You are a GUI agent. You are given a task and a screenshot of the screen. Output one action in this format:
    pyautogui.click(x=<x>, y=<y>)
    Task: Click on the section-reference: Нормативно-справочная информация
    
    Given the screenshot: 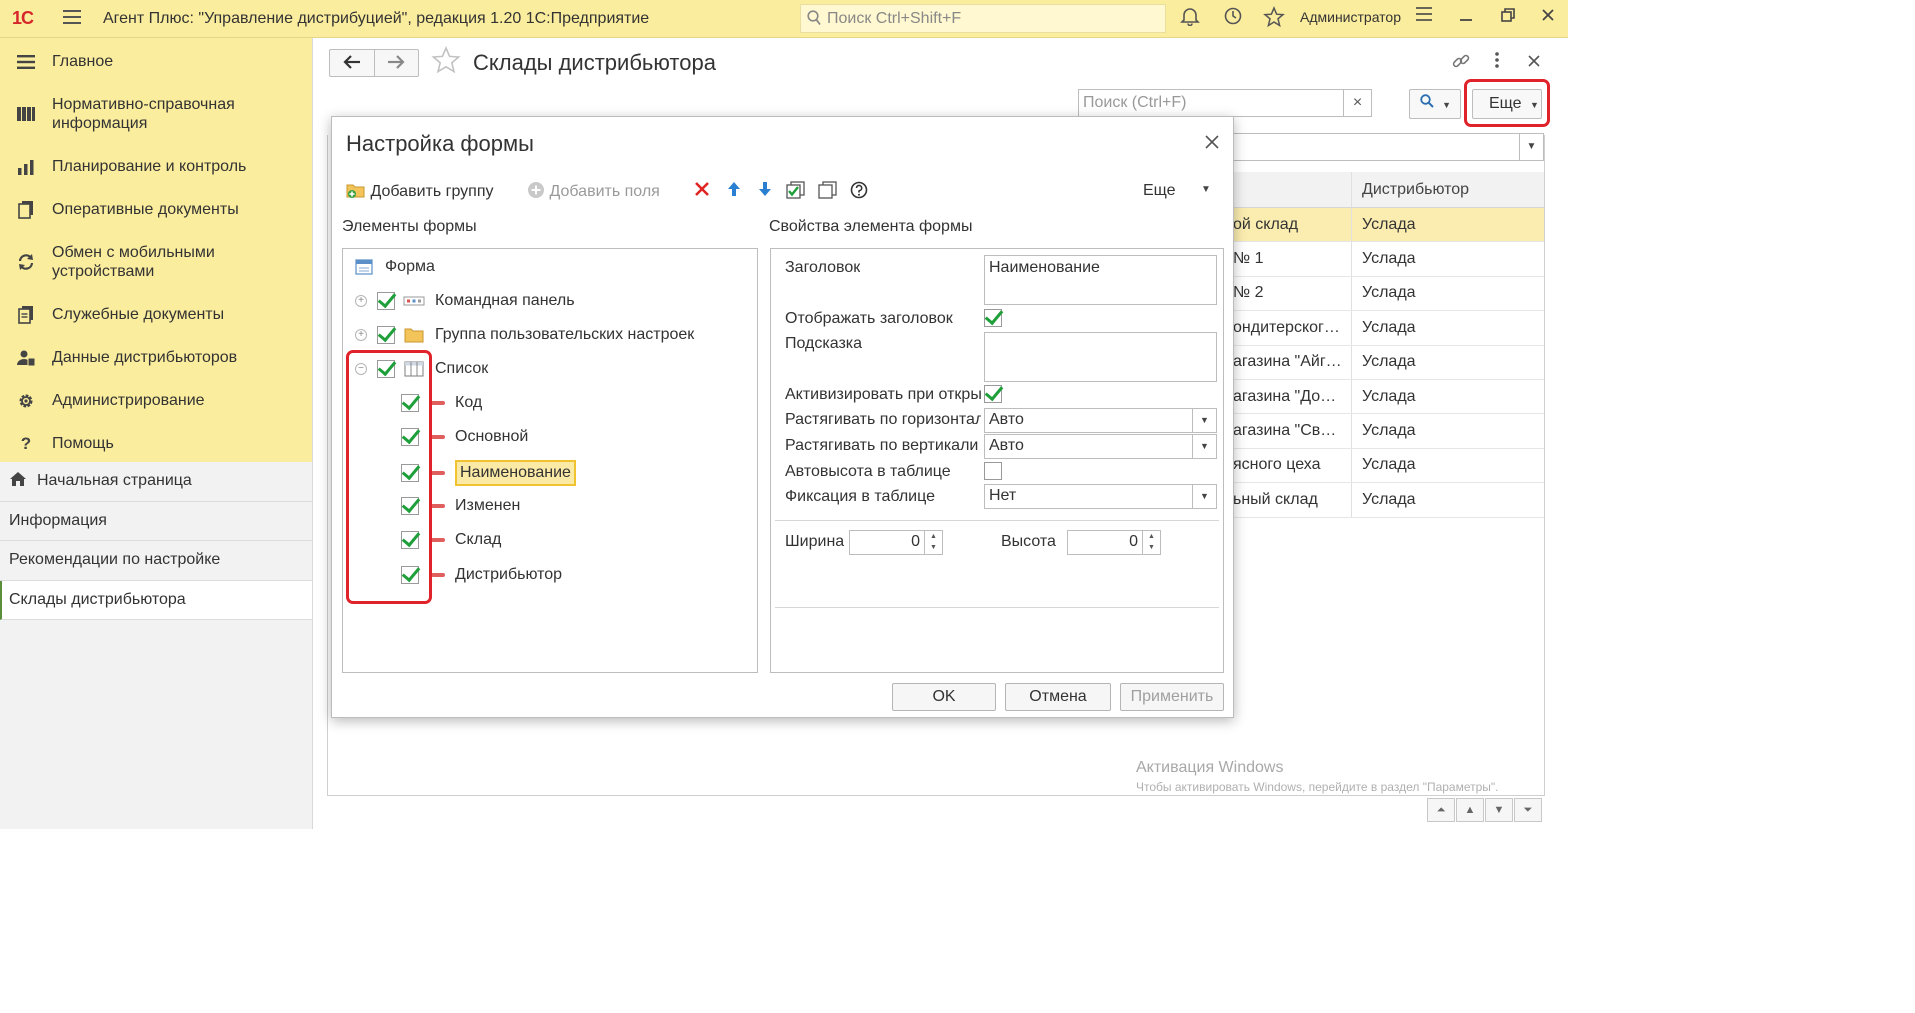 What is the action you would take?
    pyautogui.click(x=156, y=114)
    